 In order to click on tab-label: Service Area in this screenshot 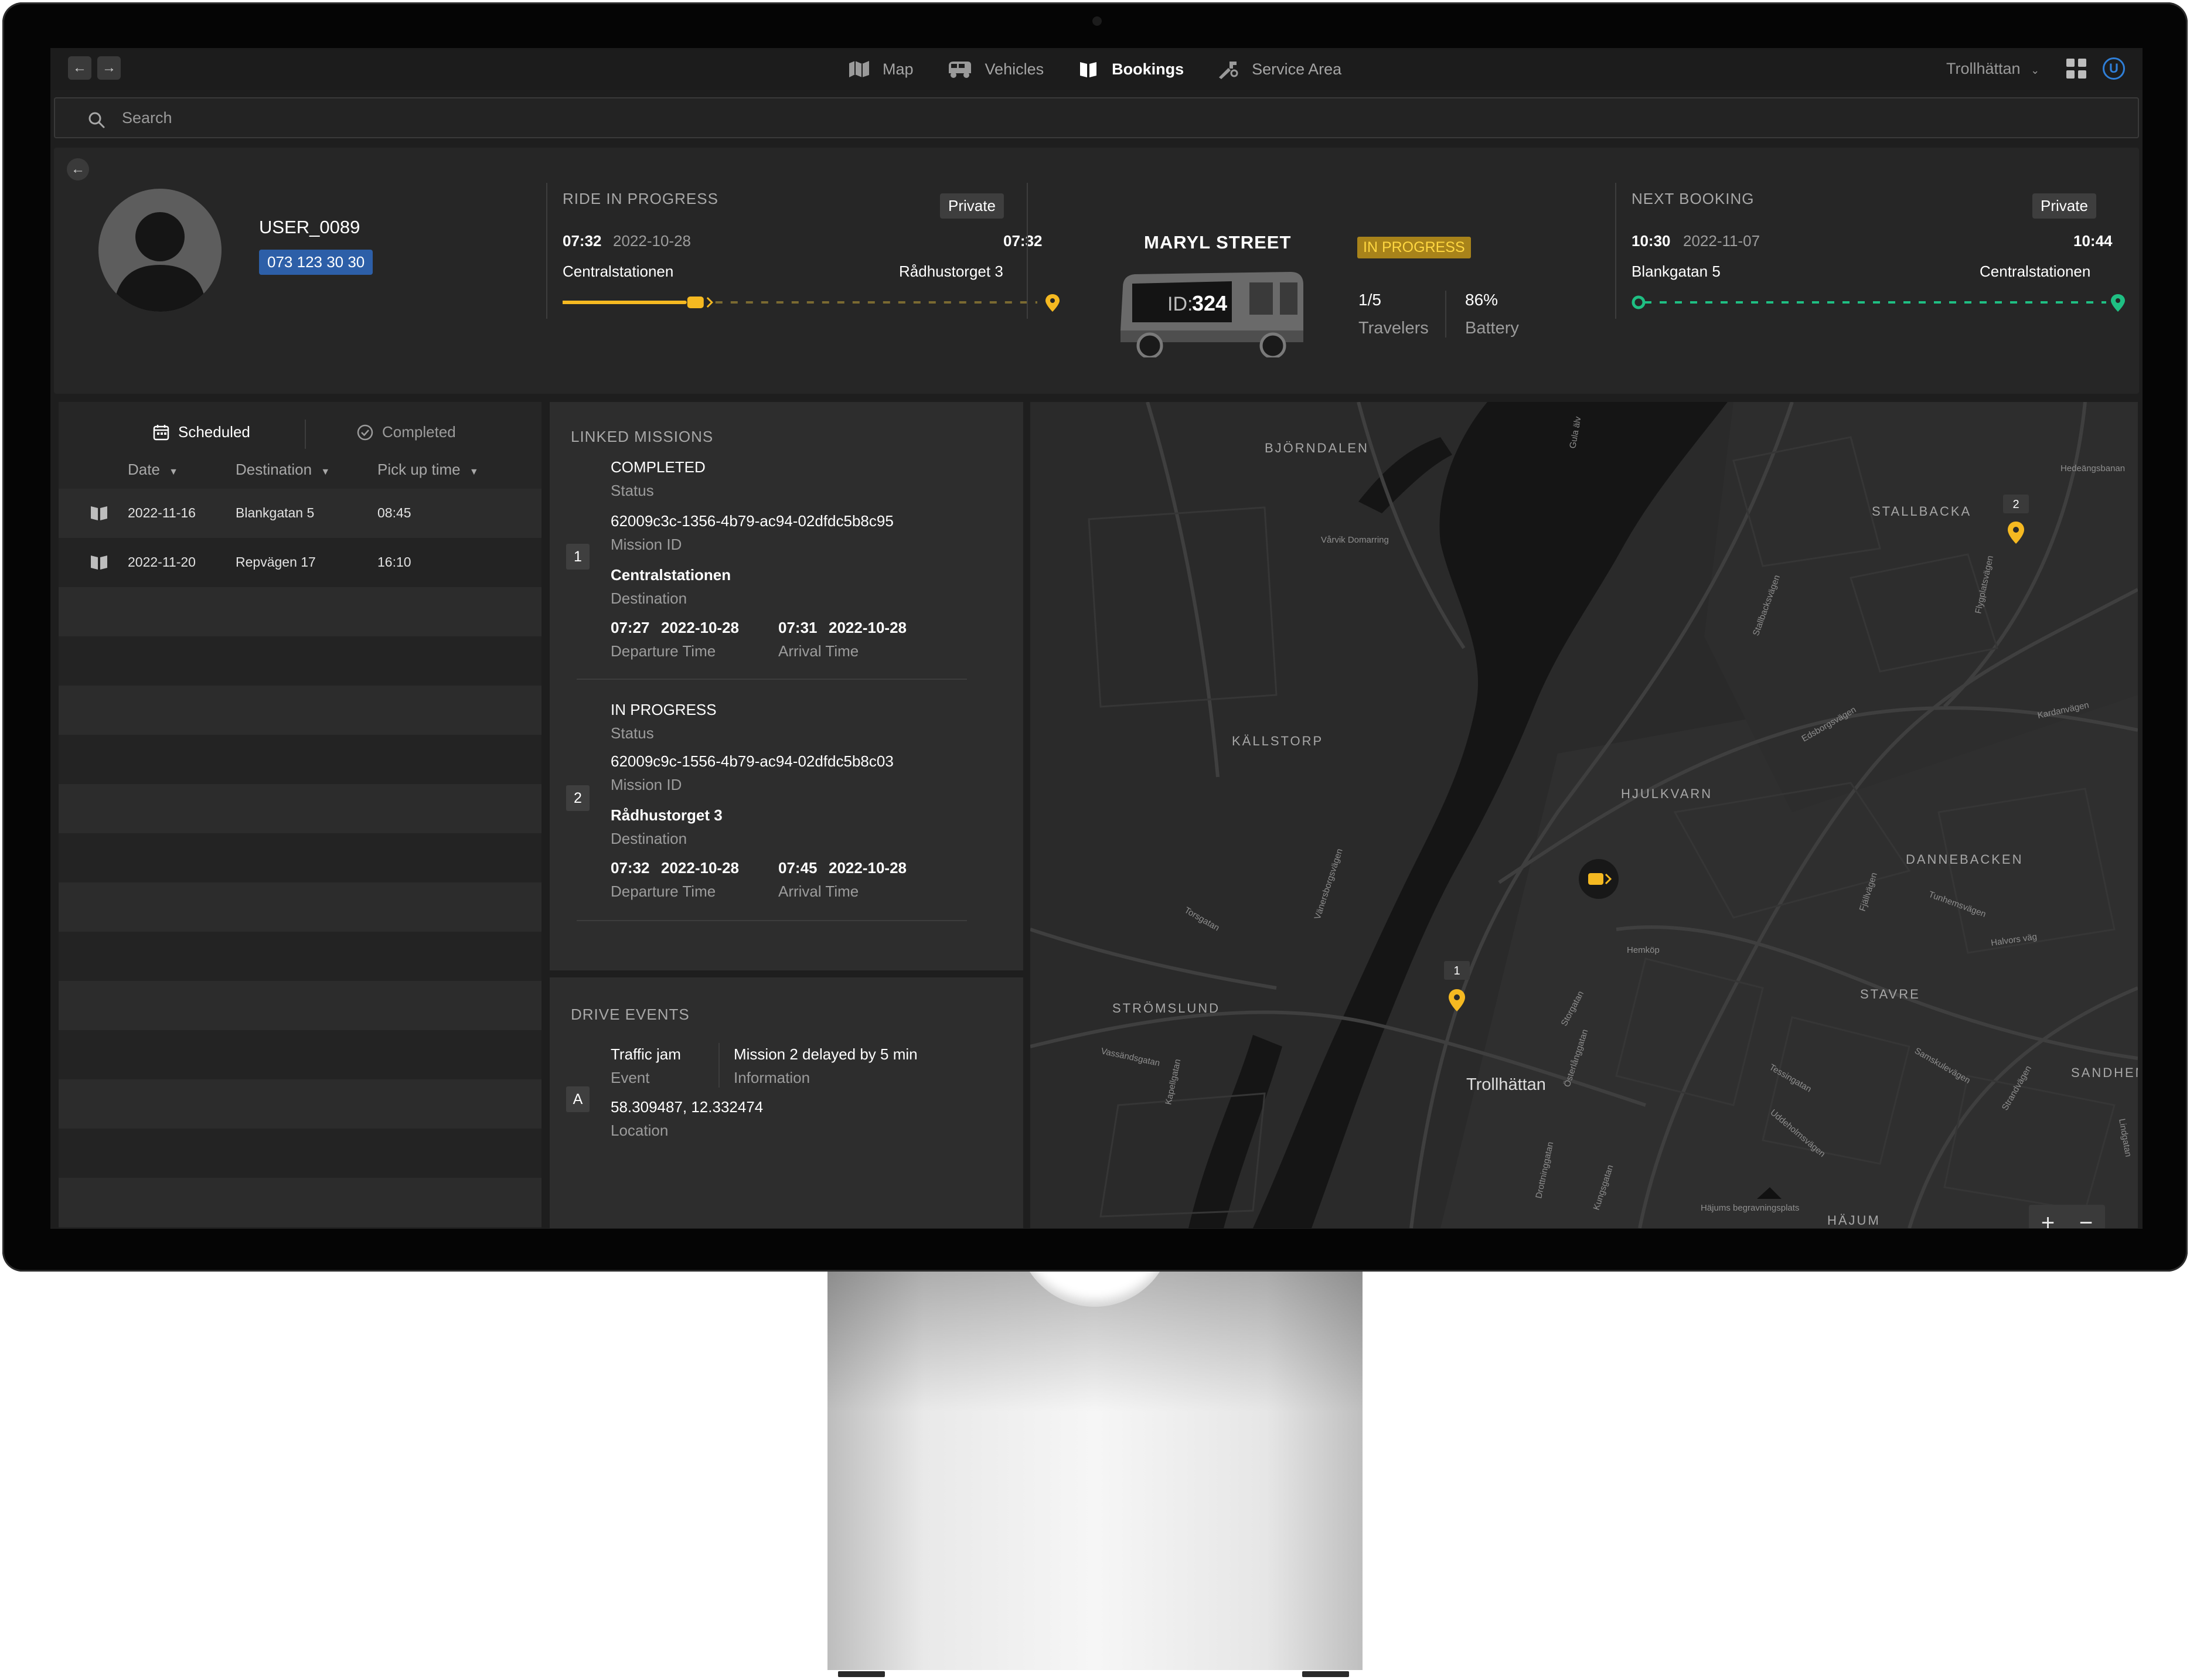, I will do `click(1297, 69)`.